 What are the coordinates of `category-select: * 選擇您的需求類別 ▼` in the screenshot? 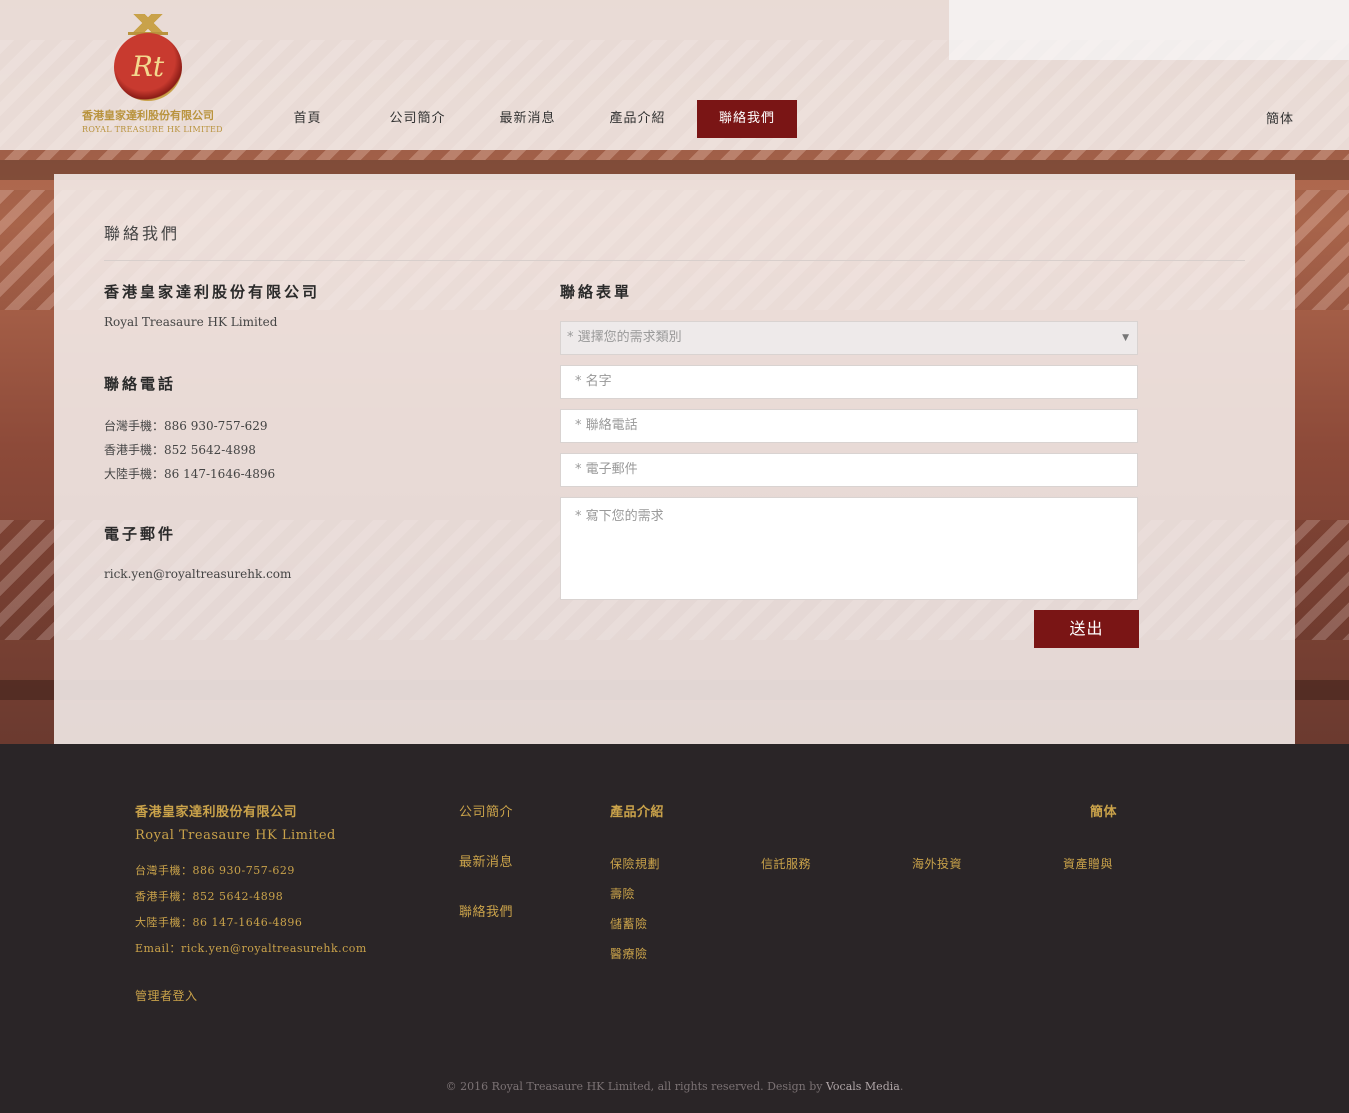 It's located at (849, 338).